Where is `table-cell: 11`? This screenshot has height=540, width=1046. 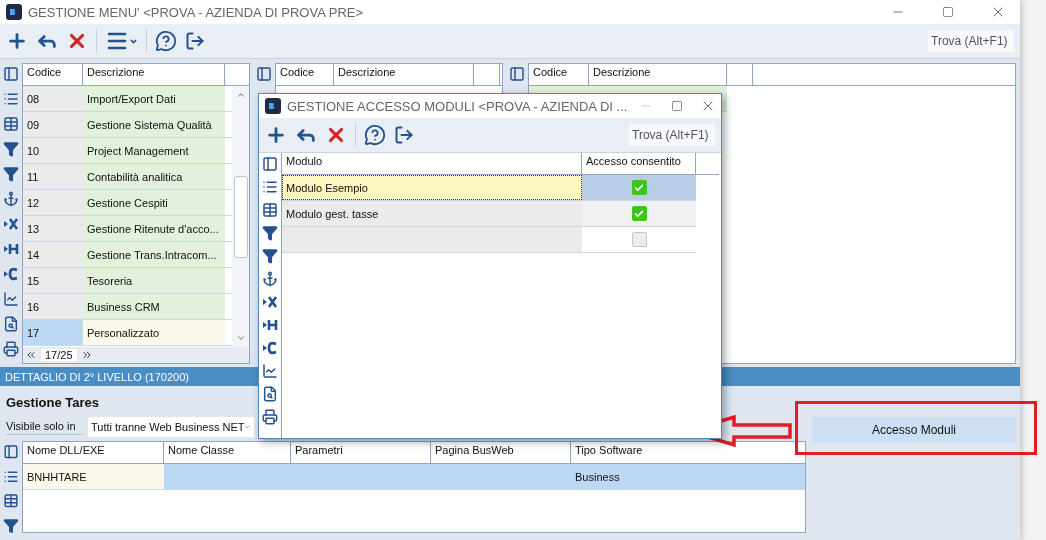 table-cell: 11 is located at coordinates (53, 176).